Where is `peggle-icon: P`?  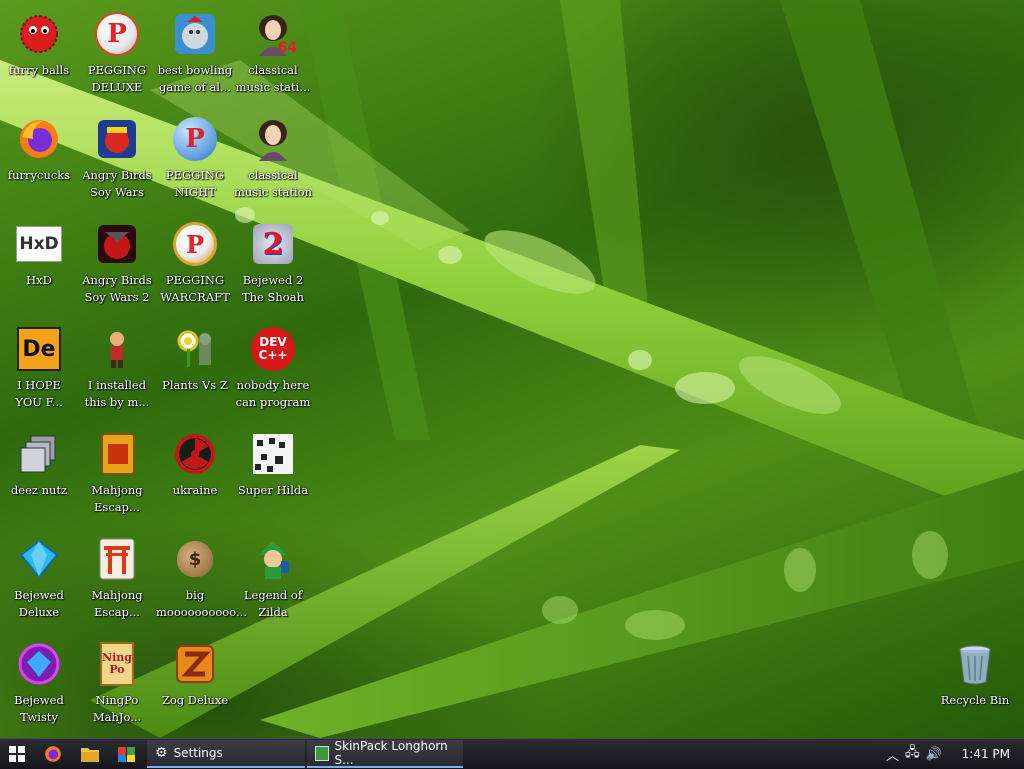 peggle-icon: P is located at coordinates (117, 34).